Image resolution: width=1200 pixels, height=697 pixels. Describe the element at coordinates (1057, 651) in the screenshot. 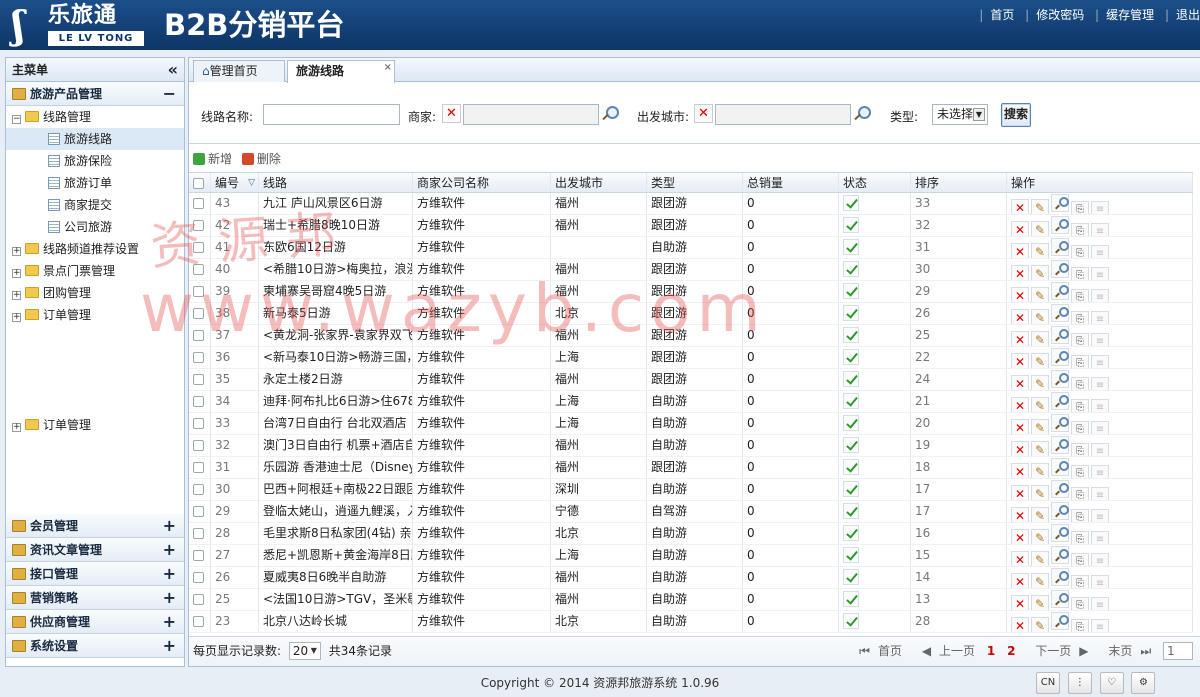

I see `next-page-button: 下一页 ▶` at that location.